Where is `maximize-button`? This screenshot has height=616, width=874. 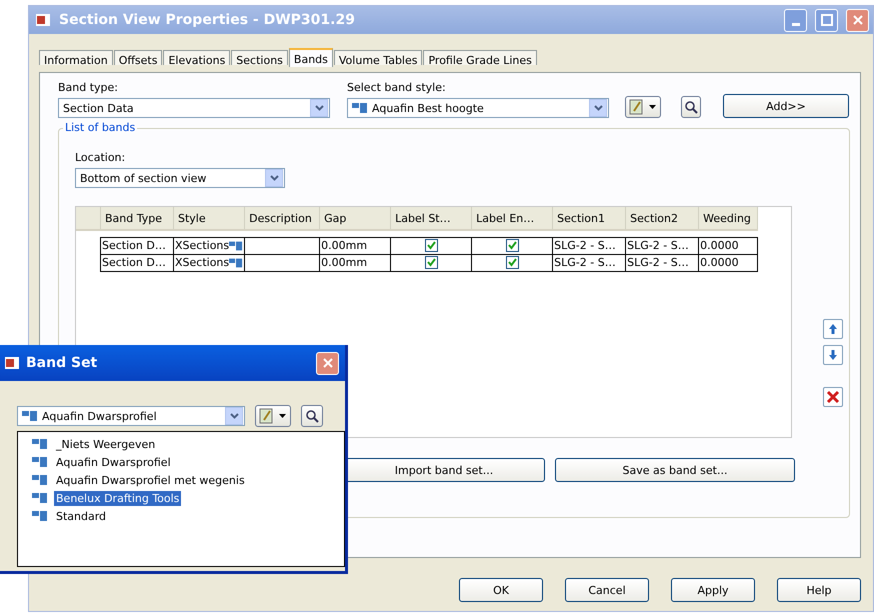
maximize-button is located at coordinates (826, 20).